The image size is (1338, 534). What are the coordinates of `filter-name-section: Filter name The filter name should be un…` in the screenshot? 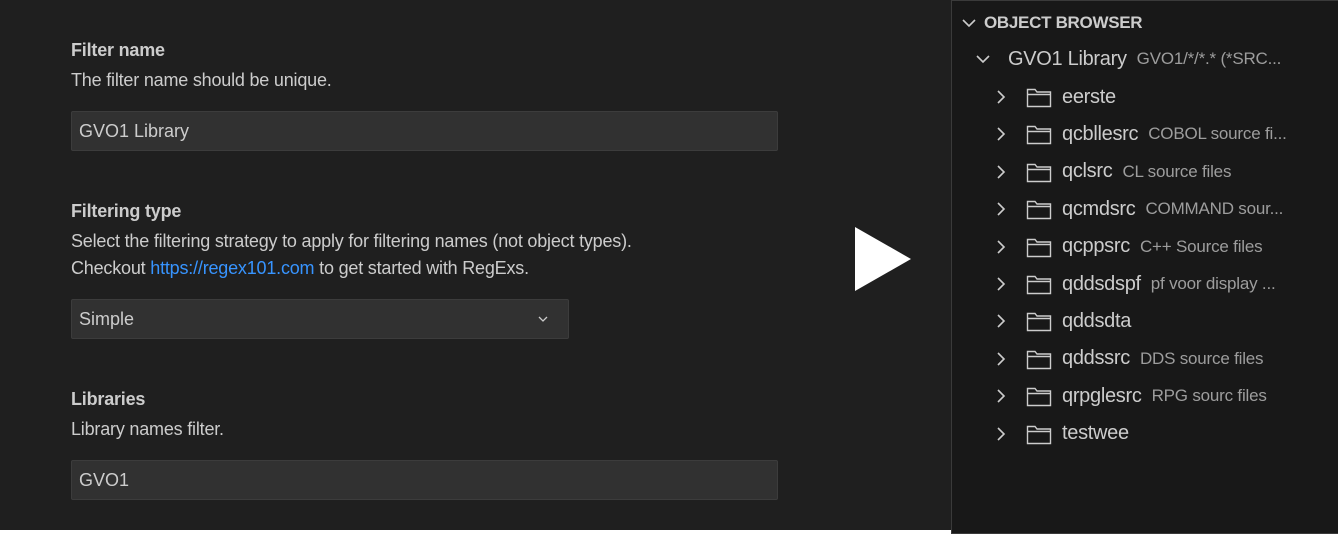 It's located at (201, 67).